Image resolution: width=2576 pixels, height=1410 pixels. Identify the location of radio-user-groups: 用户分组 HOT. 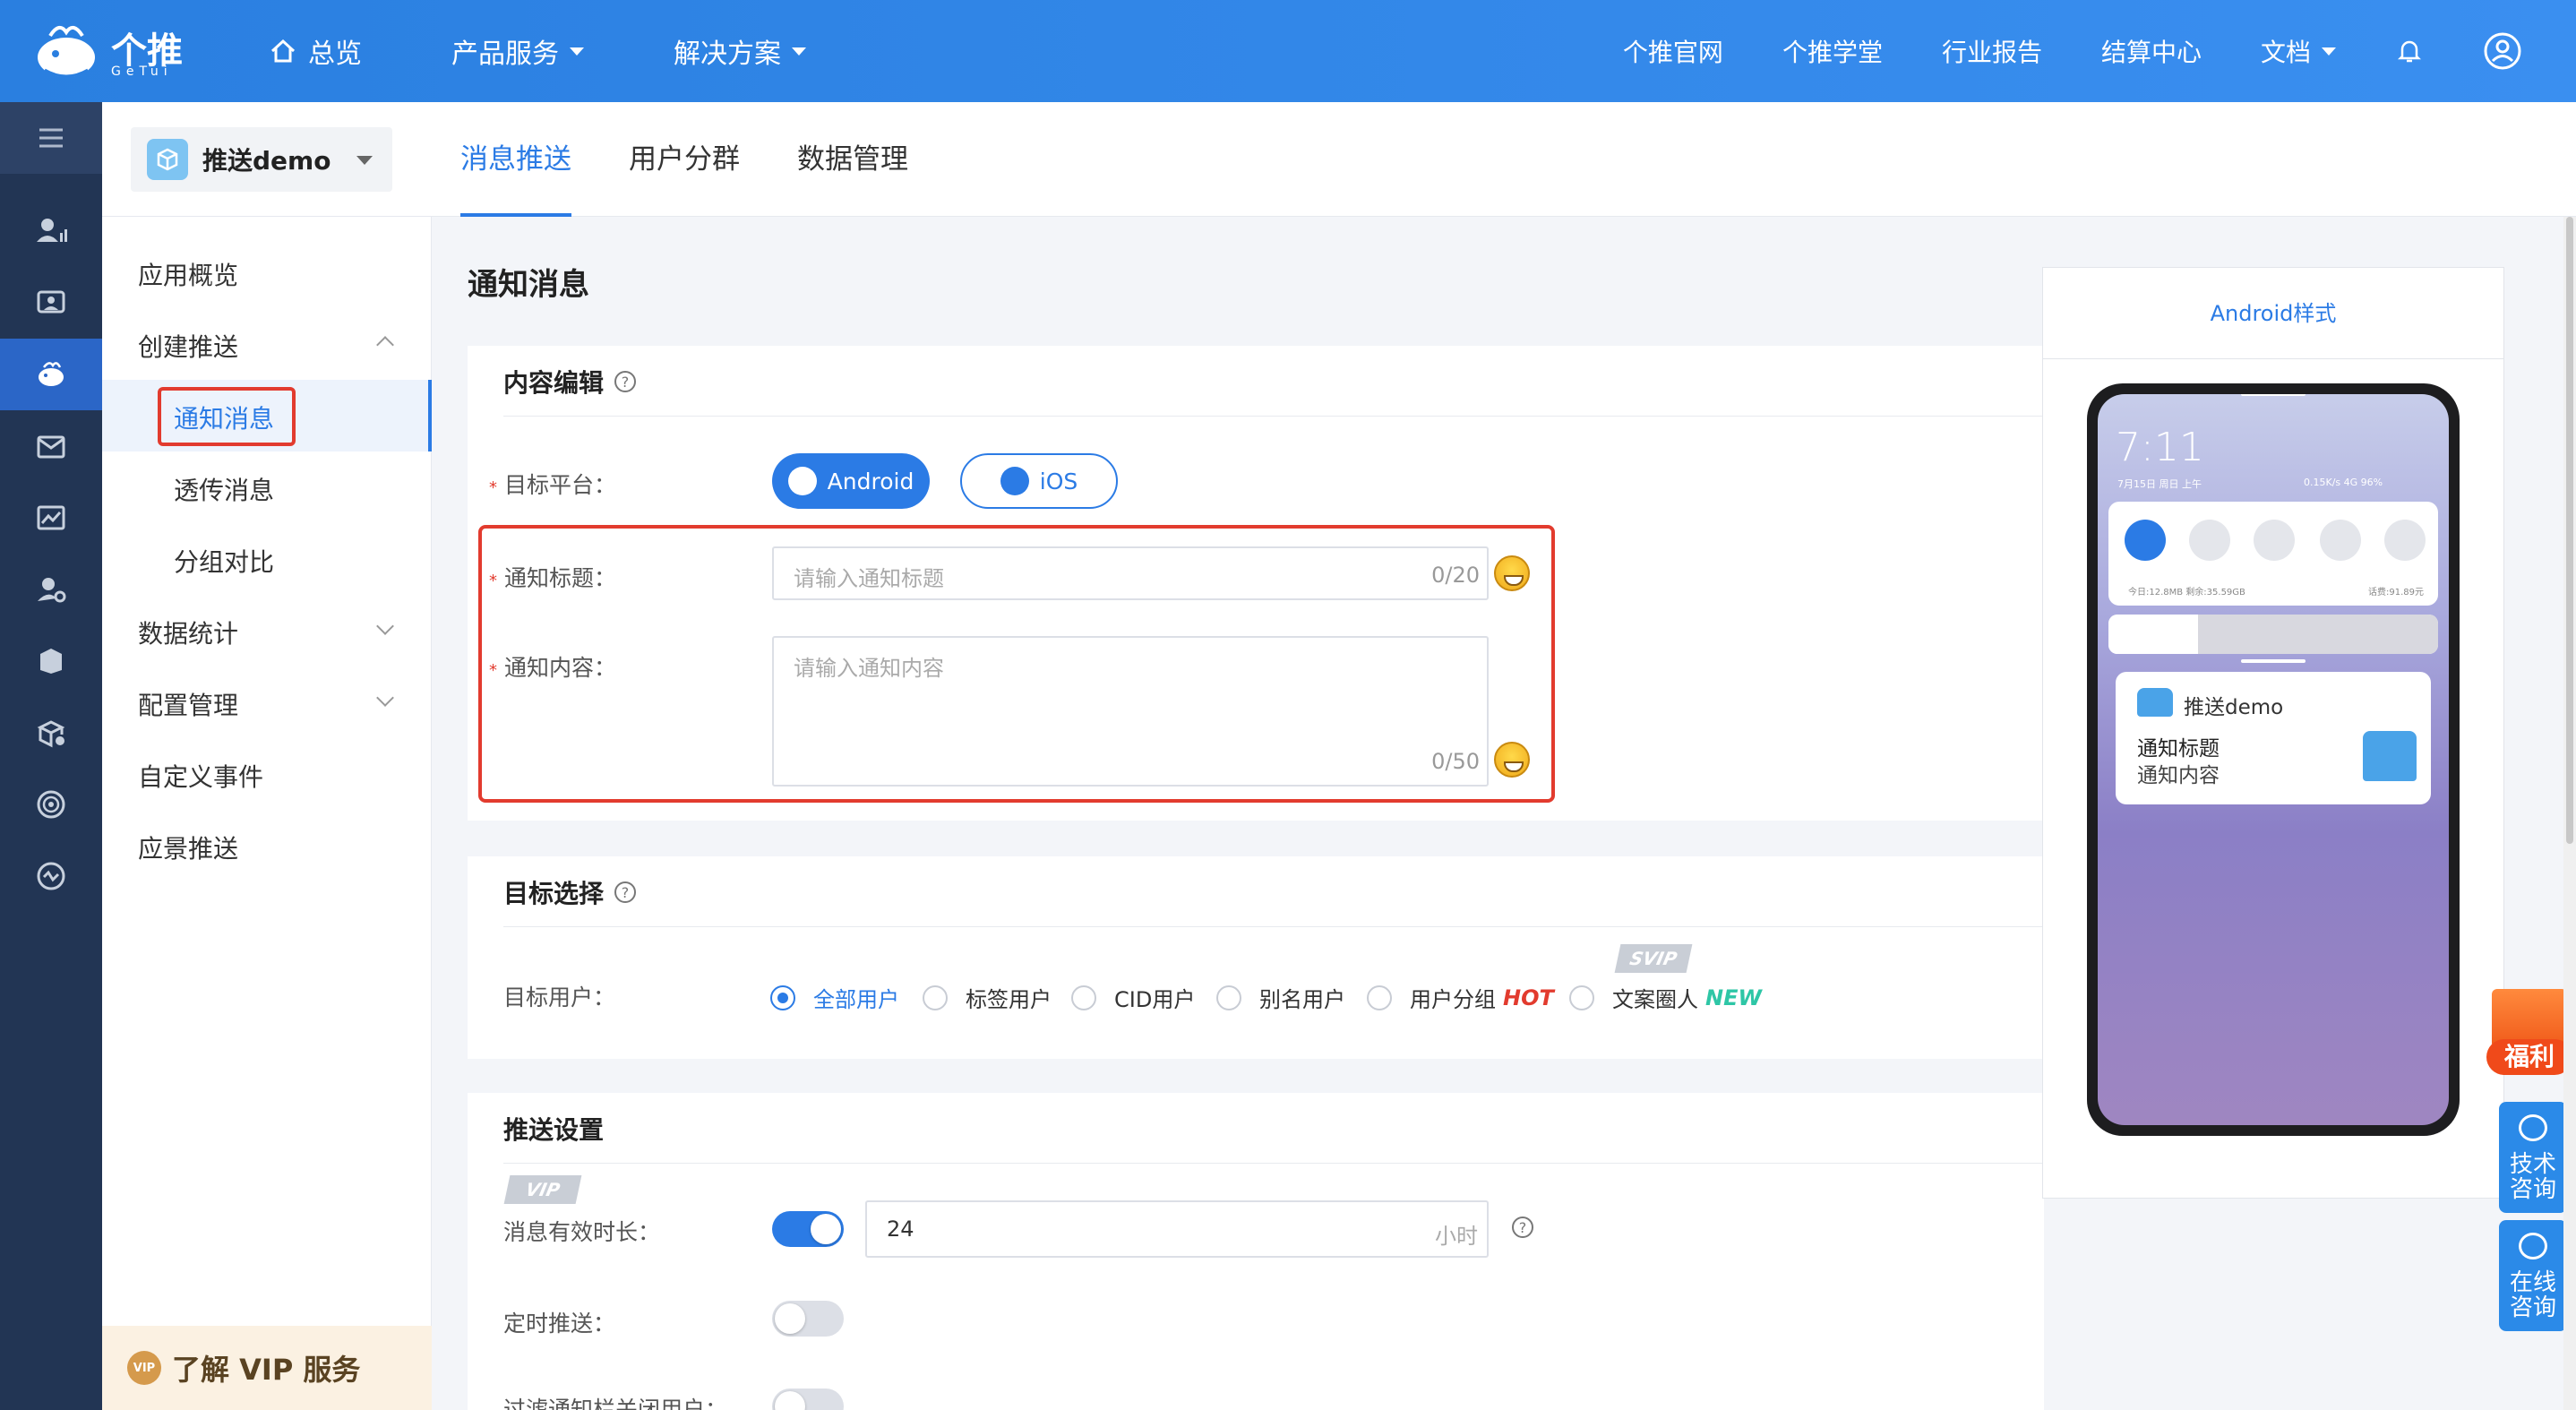
(1460, 997).